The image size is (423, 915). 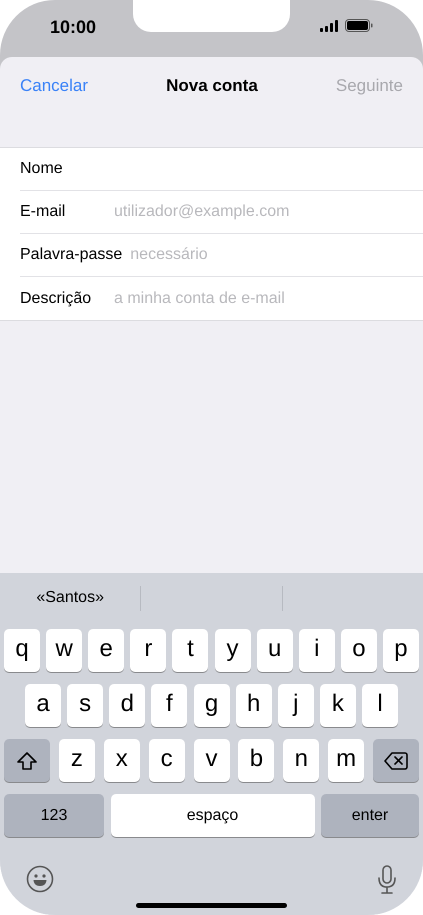 What do you see at coordinates (400, 650) in the screenshot?
I see `key: p` at bounding box center [400, 650].